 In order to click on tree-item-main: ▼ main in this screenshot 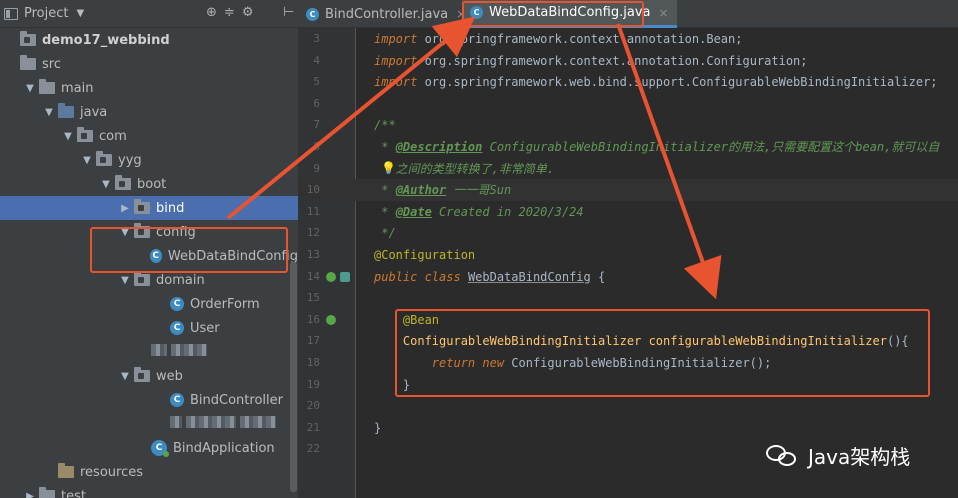, I will do `click(149, 88)`.